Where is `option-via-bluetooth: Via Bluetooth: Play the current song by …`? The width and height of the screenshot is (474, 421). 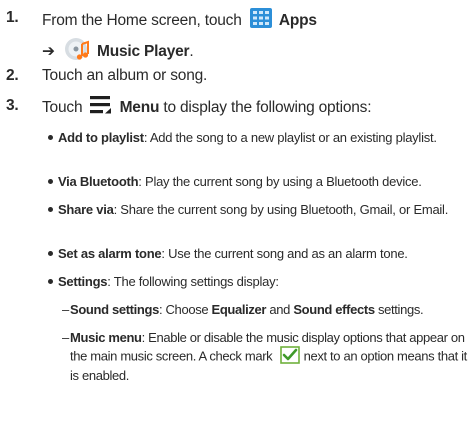 option-via-bluetooth: Via Bluetooth: Play the current song by … is located at coordinates (257, 182).